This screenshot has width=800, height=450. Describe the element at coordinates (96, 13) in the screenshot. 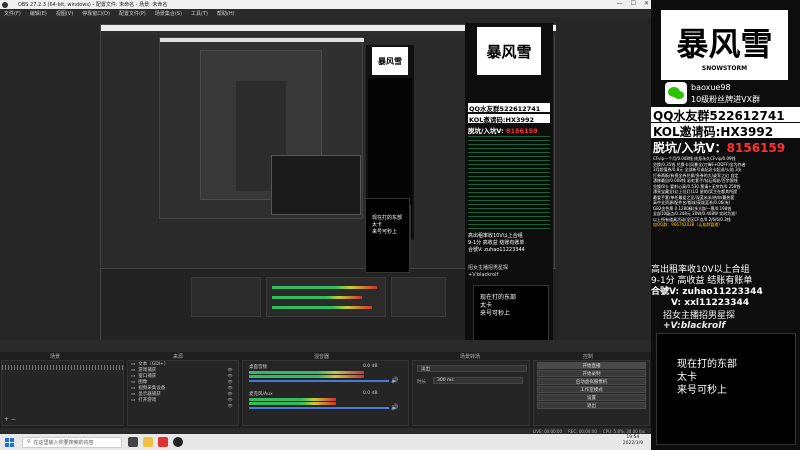

I see `menu-docks: 停靠窗口(D)` at that location.